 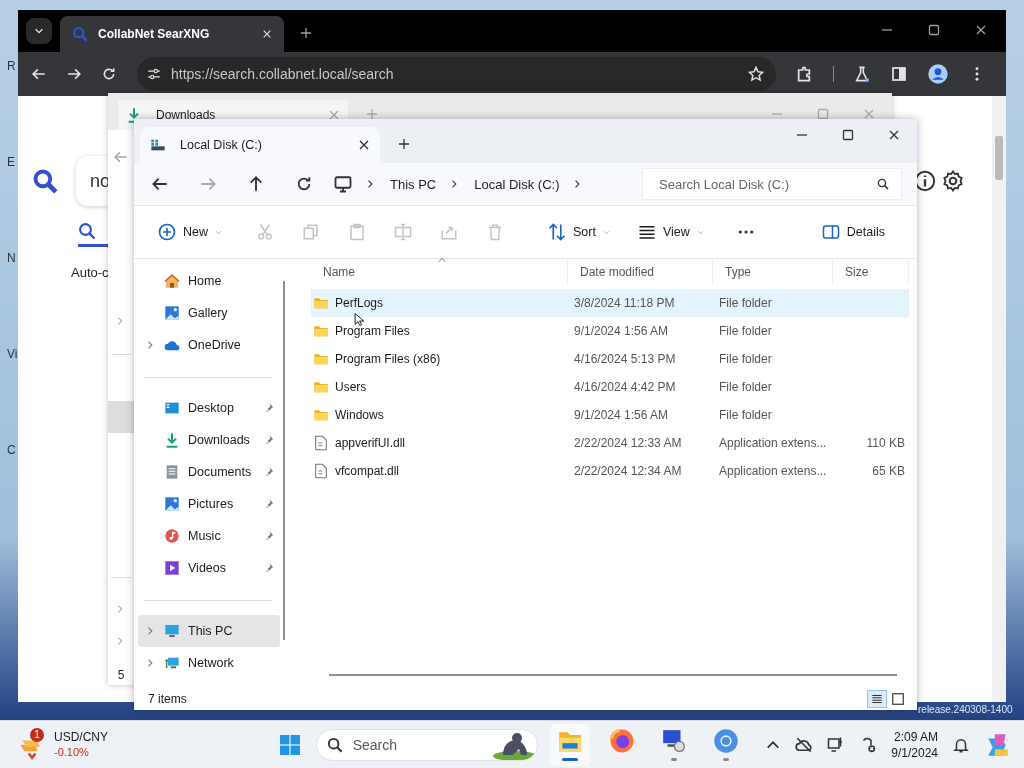 What do you see at coordinates (417, 744) in the screenshot?
I see `search-field: Search` at bounding box center [417, 744].